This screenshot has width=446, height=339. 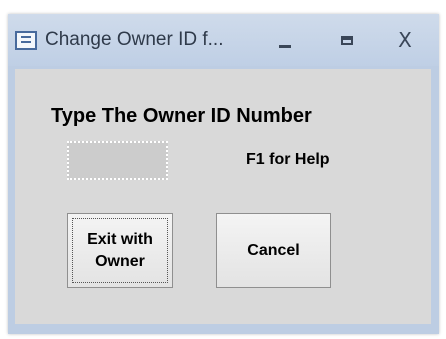 I want to click on prompt-heading: Type The Owner ID Number, so click(x=181, y=116).